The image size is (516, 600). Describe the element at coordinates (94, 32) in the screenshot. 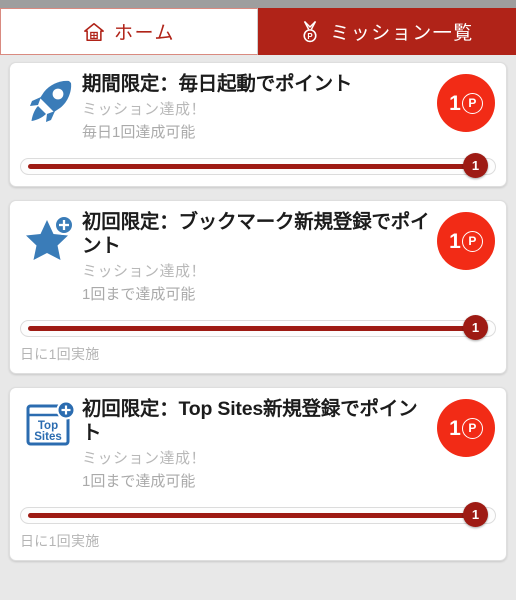

I see `home-icon` at that location.